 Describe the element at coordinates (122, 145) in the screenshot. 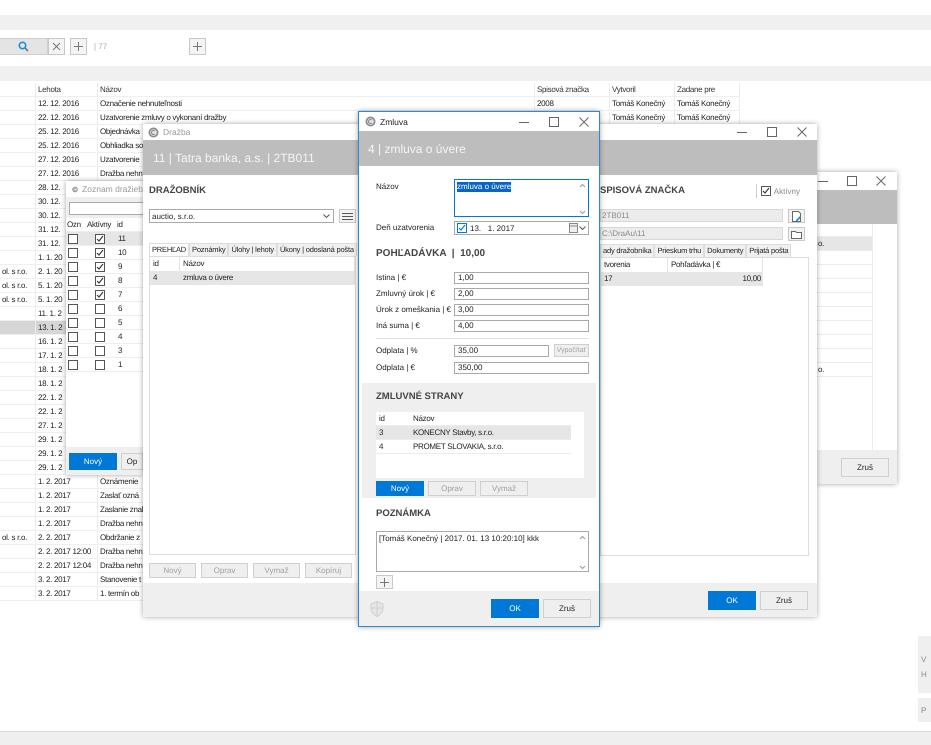

I see `table-cell: Obhliadka so` at that location.